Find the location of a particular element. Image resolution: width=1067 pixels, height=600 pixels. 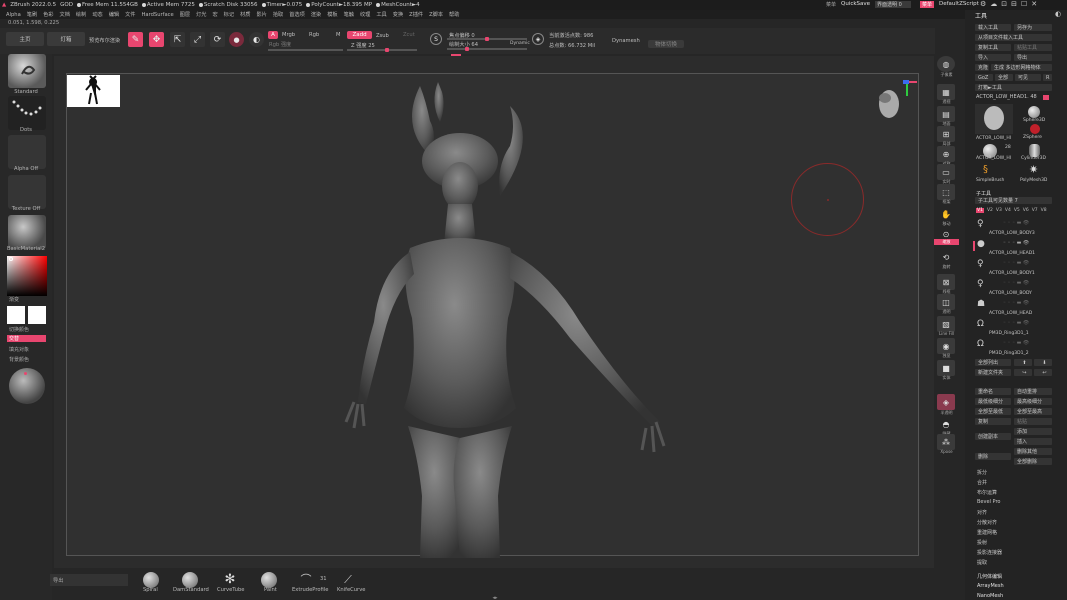

boolean-section: 布尔运算 is located at coordinates (987, 492).